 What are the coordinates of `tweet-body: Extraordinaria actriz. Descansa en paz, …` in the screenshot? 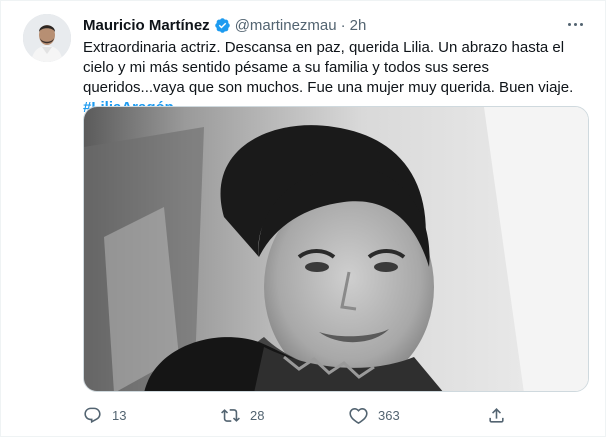 It's located at (328, 67).